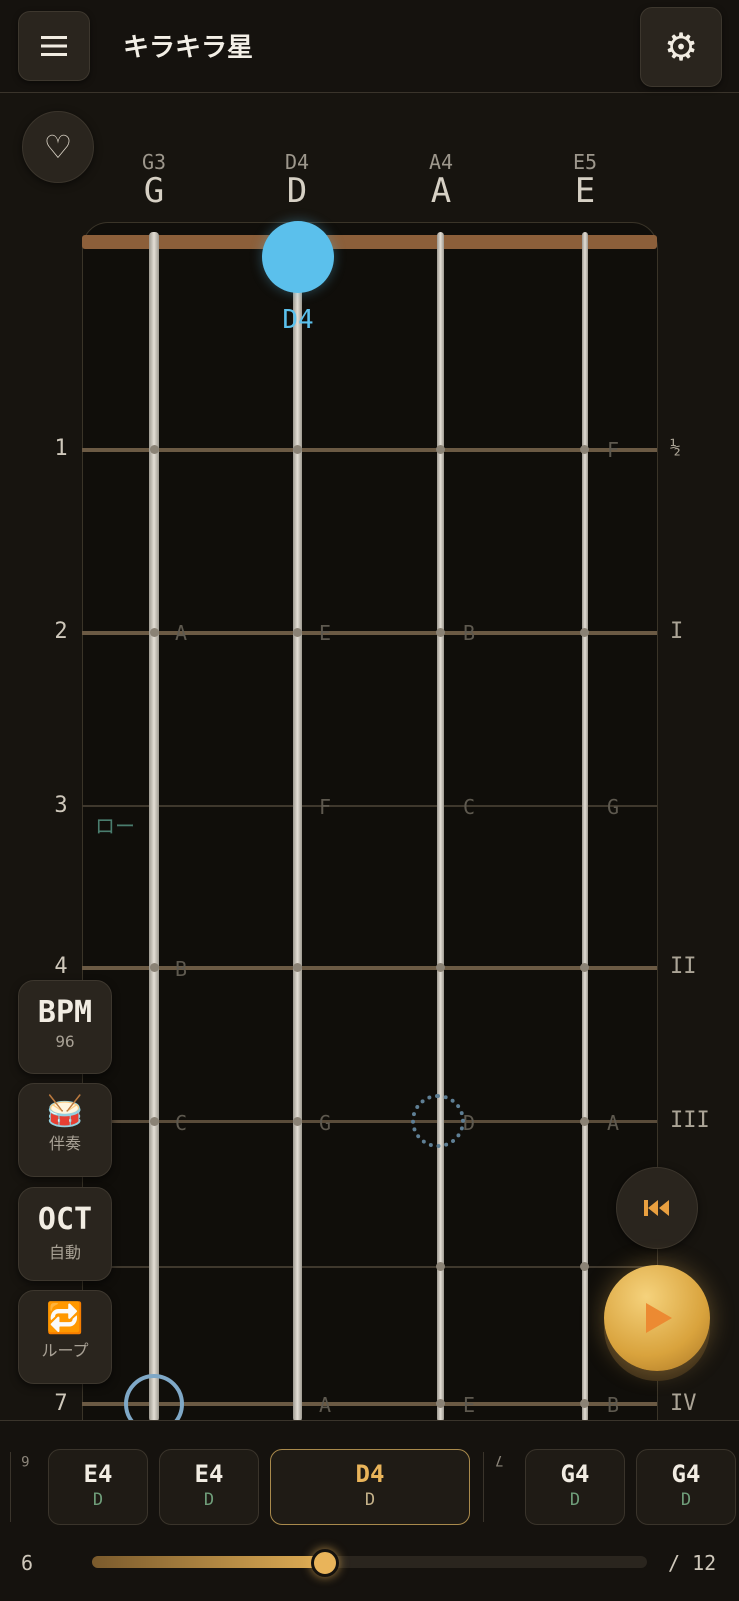 Image resolution: width=739 pixels, height=1601 pixels. I want to click on loop-button: 🔁 ループ, so click(65, 1337).